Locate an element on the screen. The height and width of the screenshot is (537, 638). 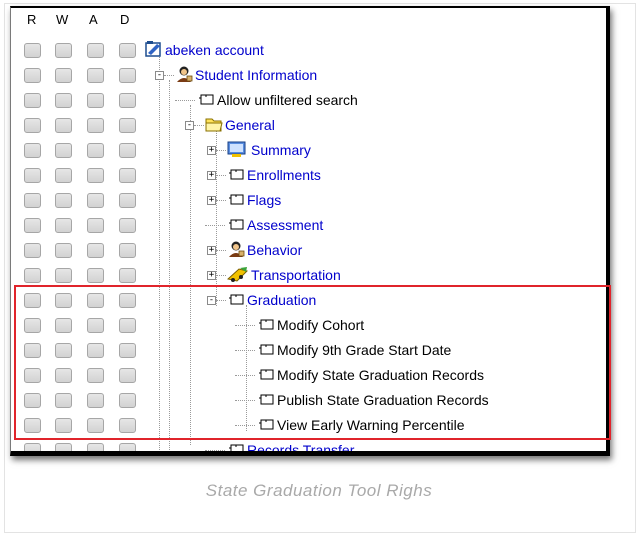
tree-row: + Behavior is located at coordinates (308, 250).